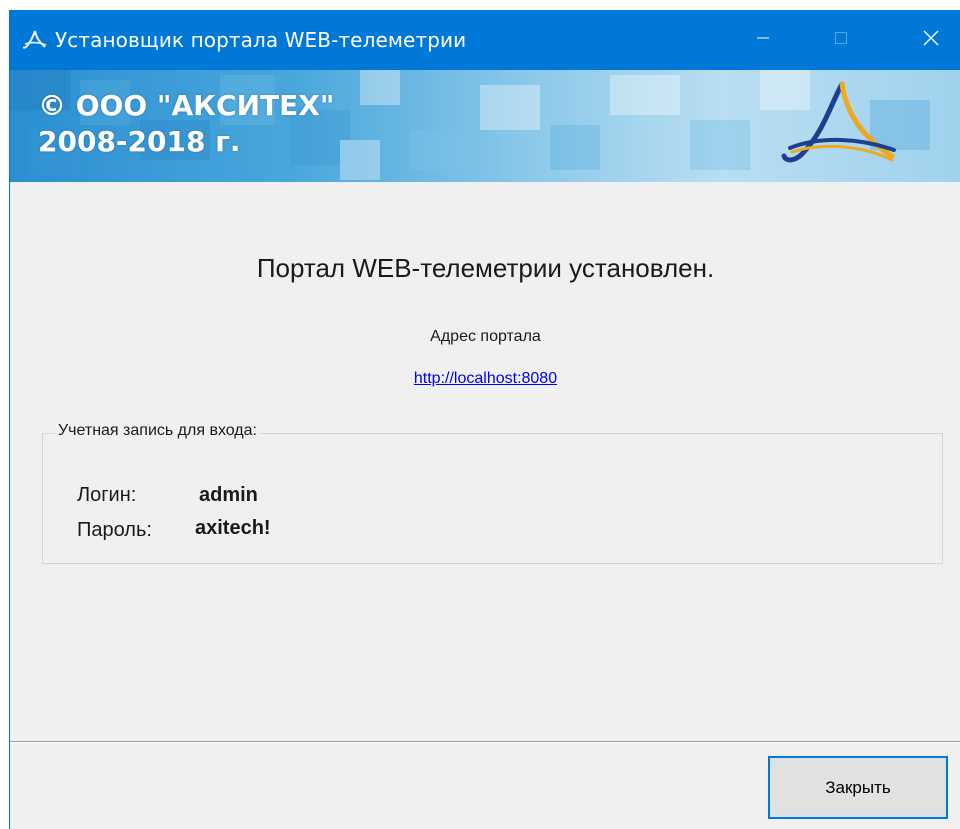 This screenshot has width=960, height=829. I want to click on copyright-line-2: 2008-2018 г., so click(139, 141).